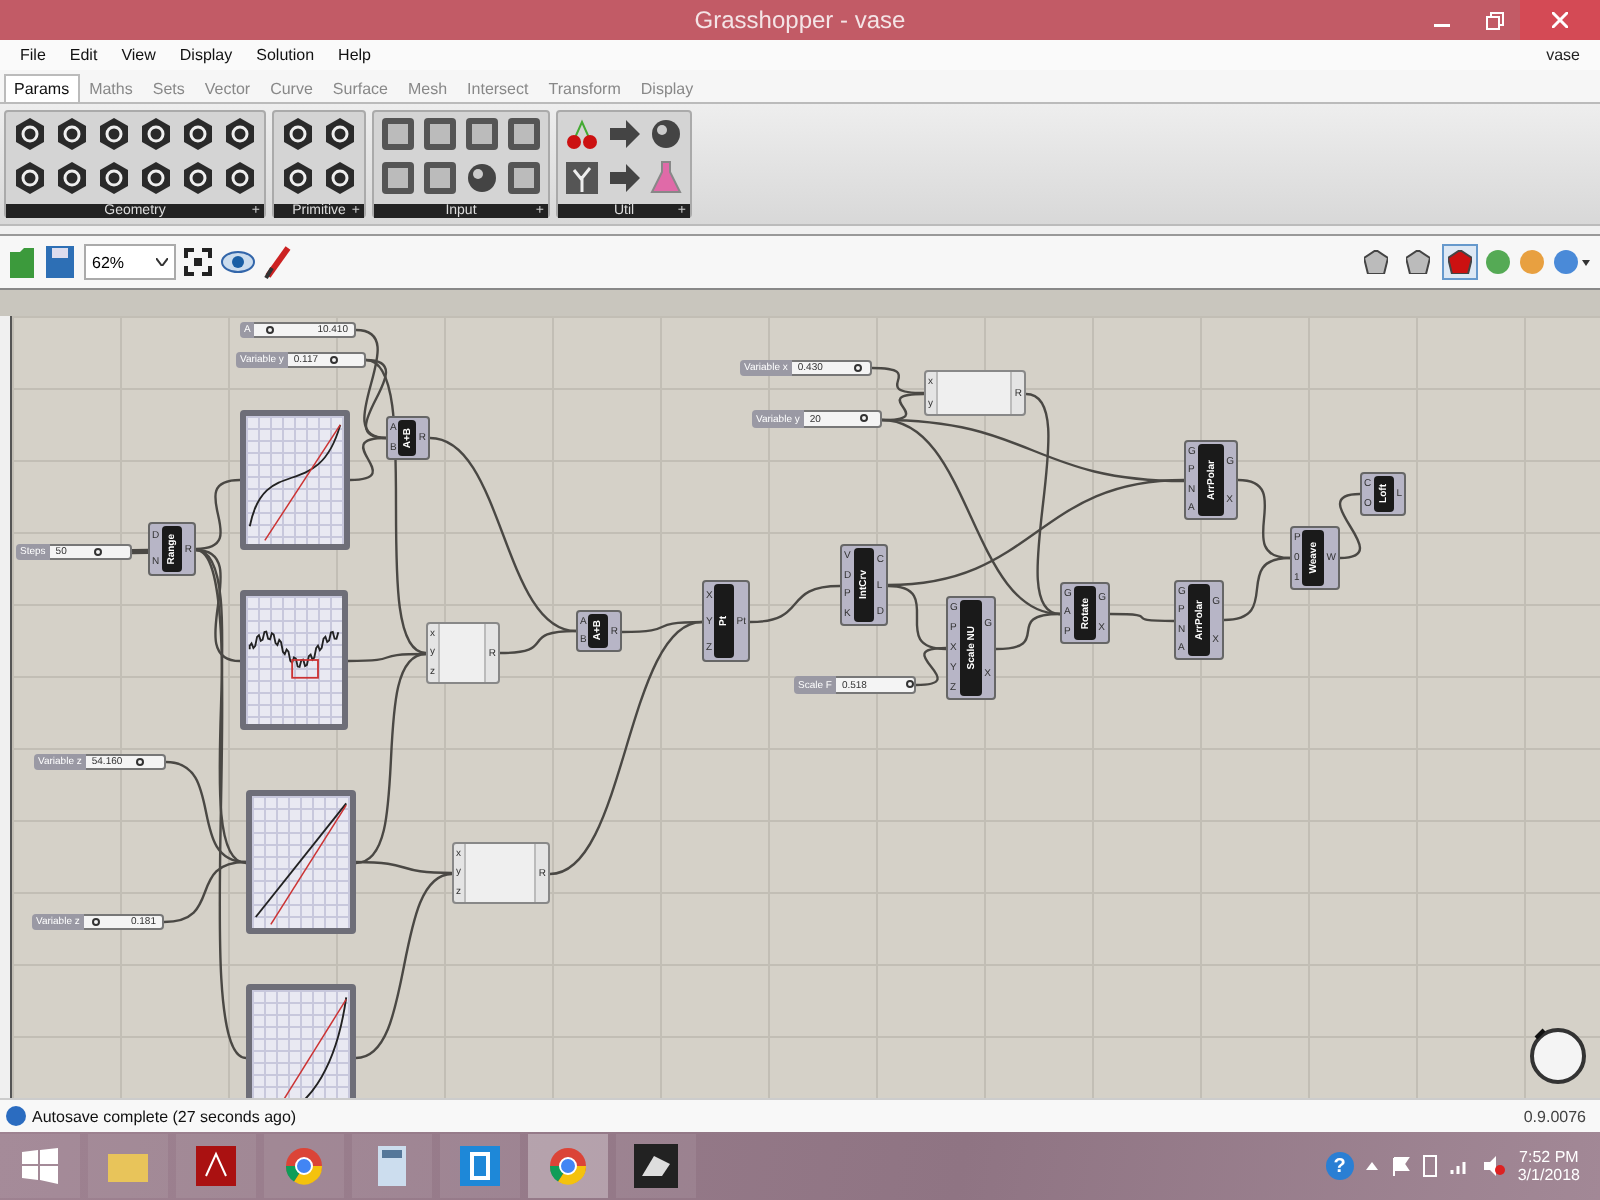 The image size is (1600, 1200). I want to click on taskbar-app, so click(656, 1166).